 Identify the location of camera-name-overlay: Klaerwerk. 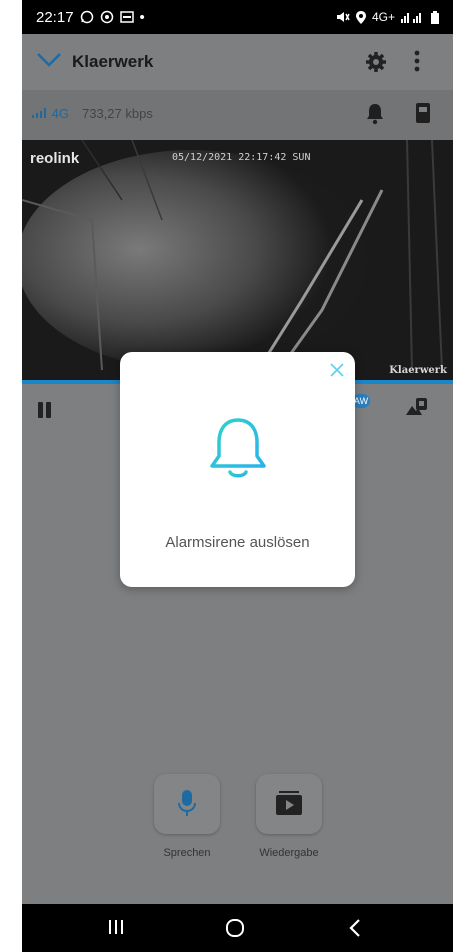
(418, 370).